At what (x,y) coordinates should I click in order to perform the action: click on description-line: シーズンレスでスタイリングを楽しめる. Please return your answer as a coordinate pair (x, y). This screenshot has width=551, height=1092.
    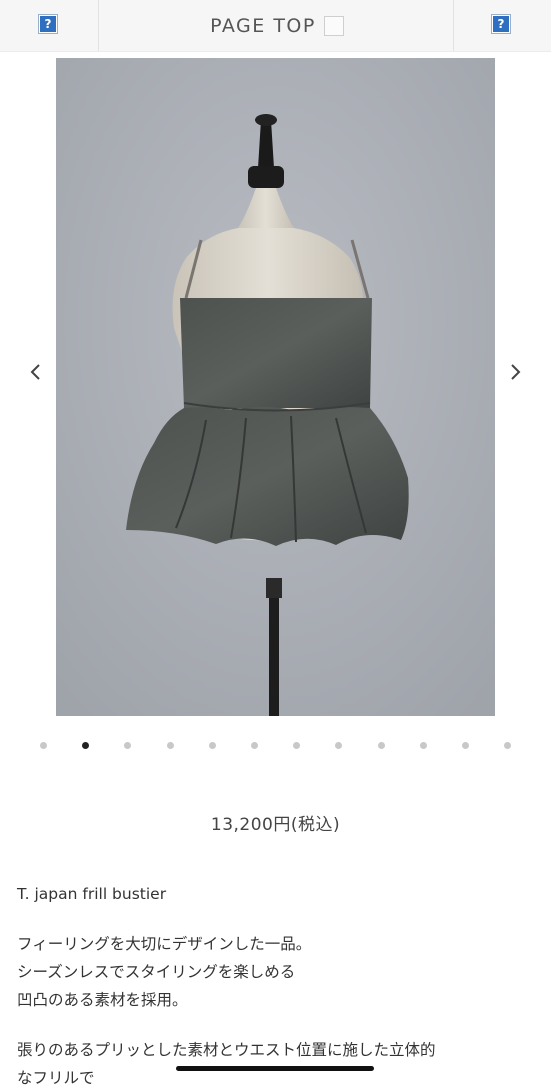
    Looking at the image, I should click on (156, 972).